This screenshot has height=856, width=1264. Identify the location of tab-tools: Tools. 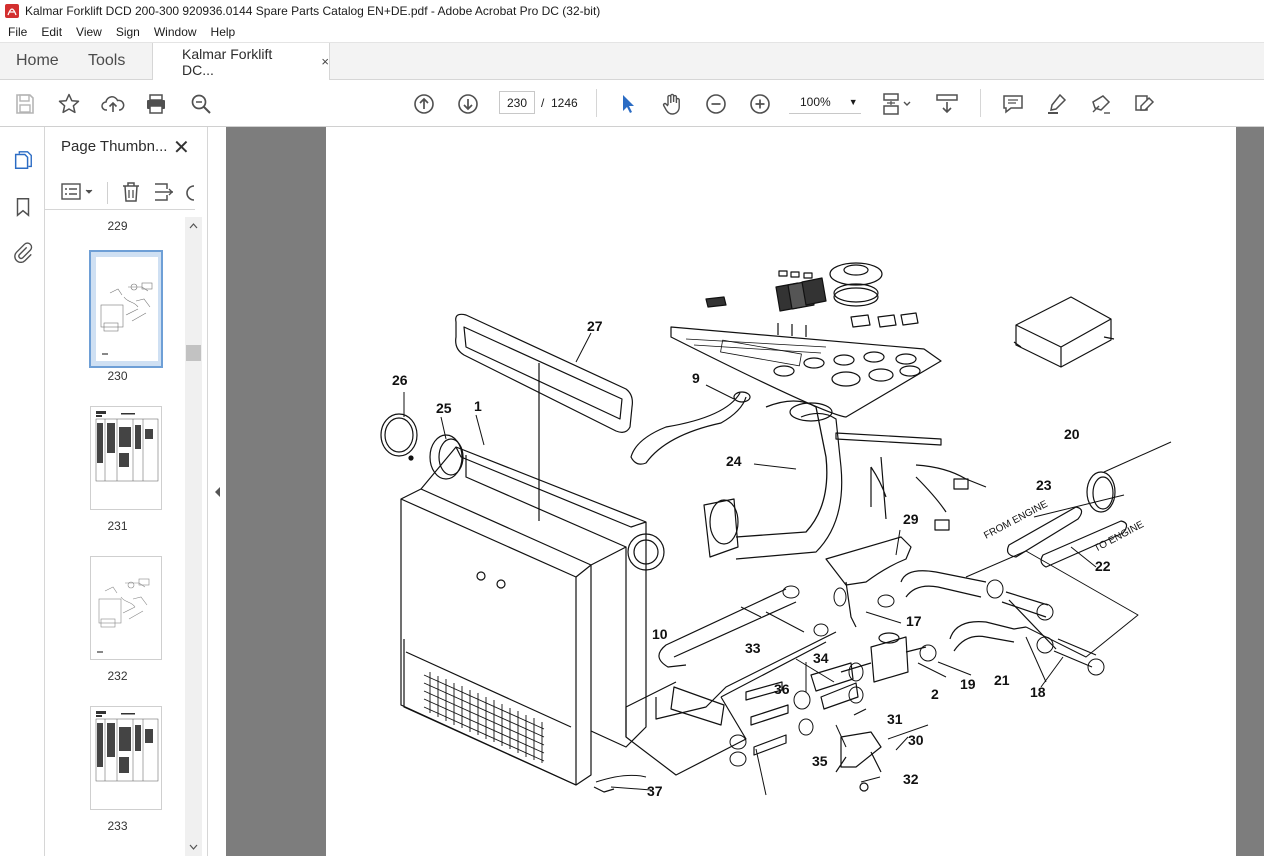
(111, 61).